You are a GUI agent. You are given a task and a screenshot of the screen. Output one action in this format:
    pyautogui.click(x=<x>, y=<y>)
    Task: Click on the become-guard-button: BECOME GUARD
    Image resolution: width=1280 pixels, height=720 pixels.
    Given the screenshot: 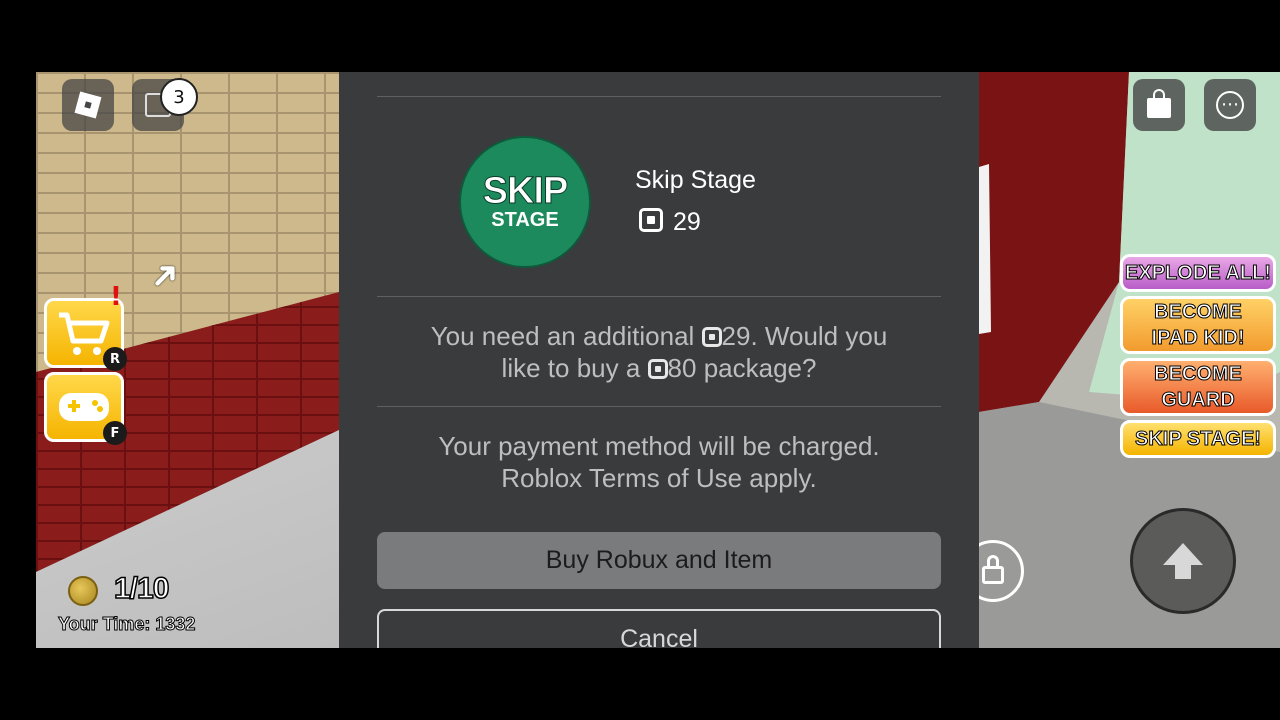 What is the action you would take?
    pyautogui.click(x=1198, y=387)
    